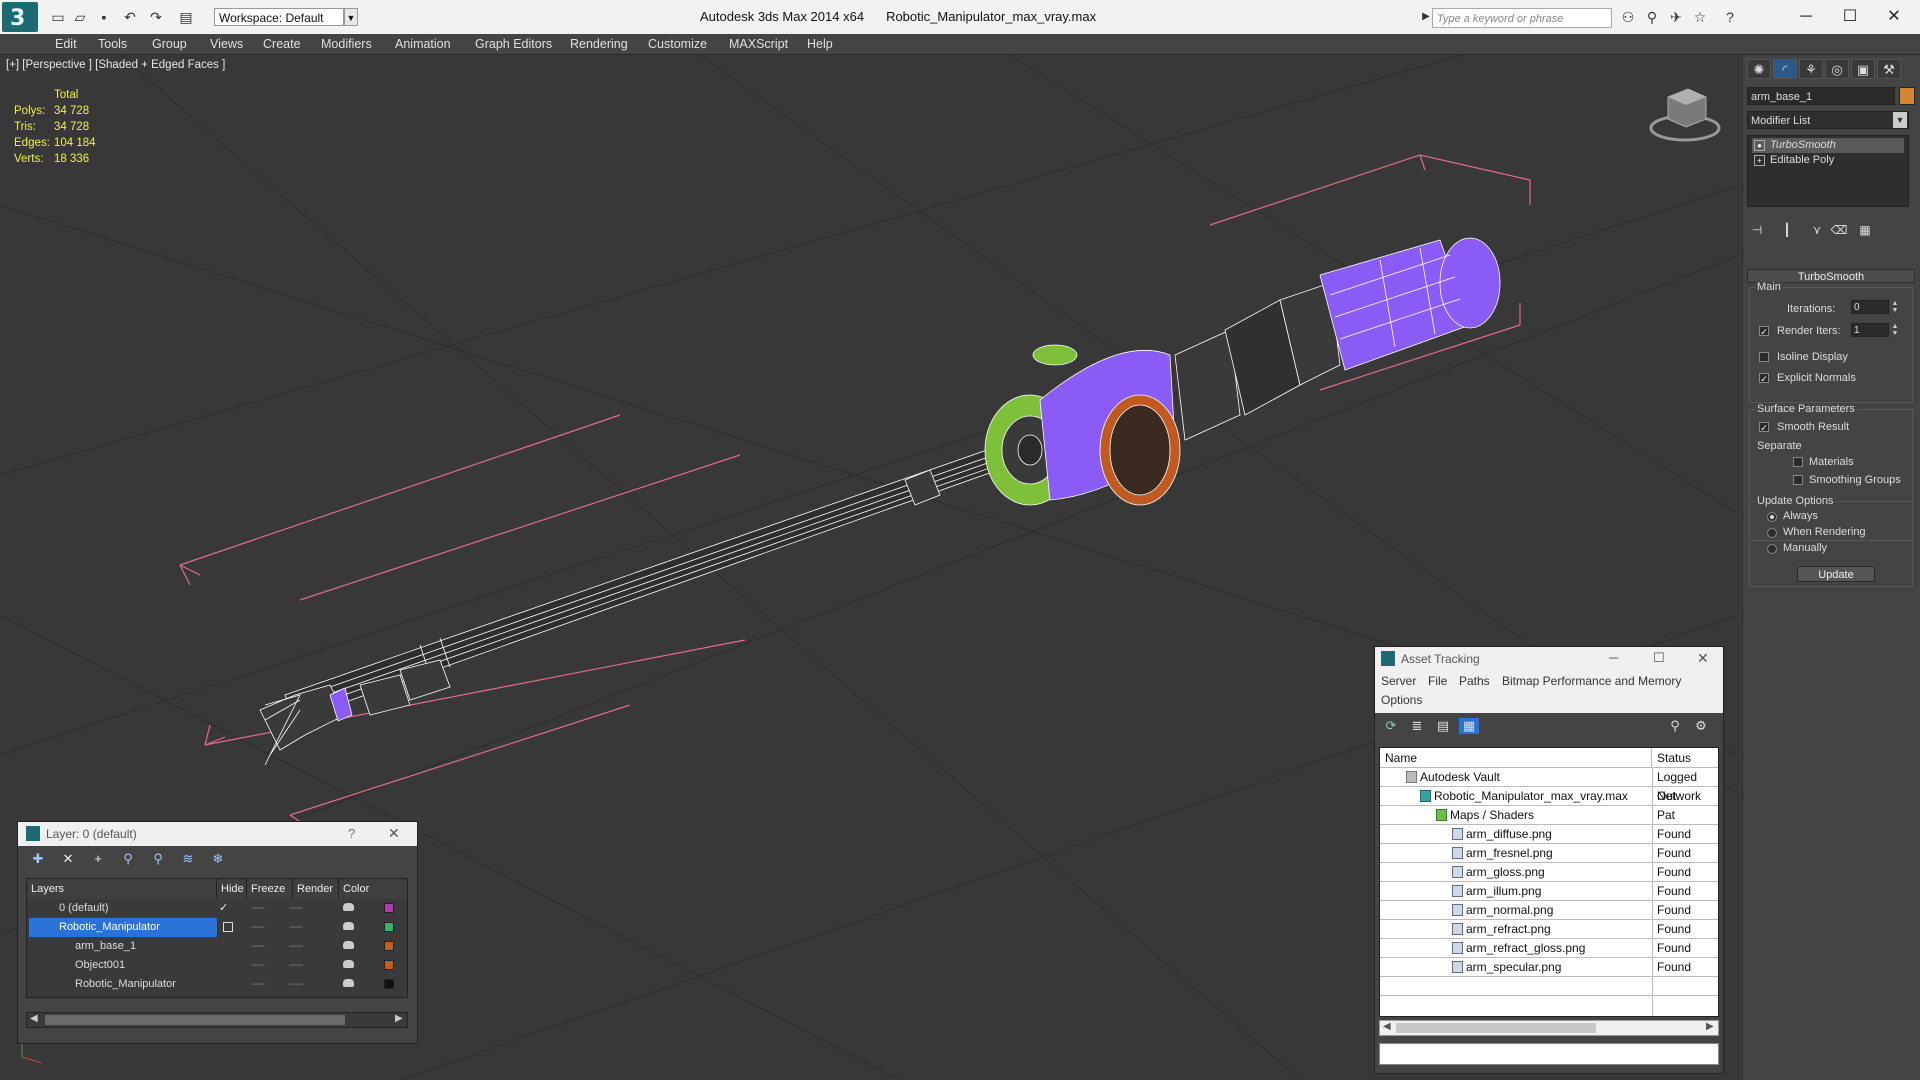 This screenshot has width=1920, height=1080. Describe the element at coordinates (228, 927) in the screenshot. I see `set-current-box` at that location.